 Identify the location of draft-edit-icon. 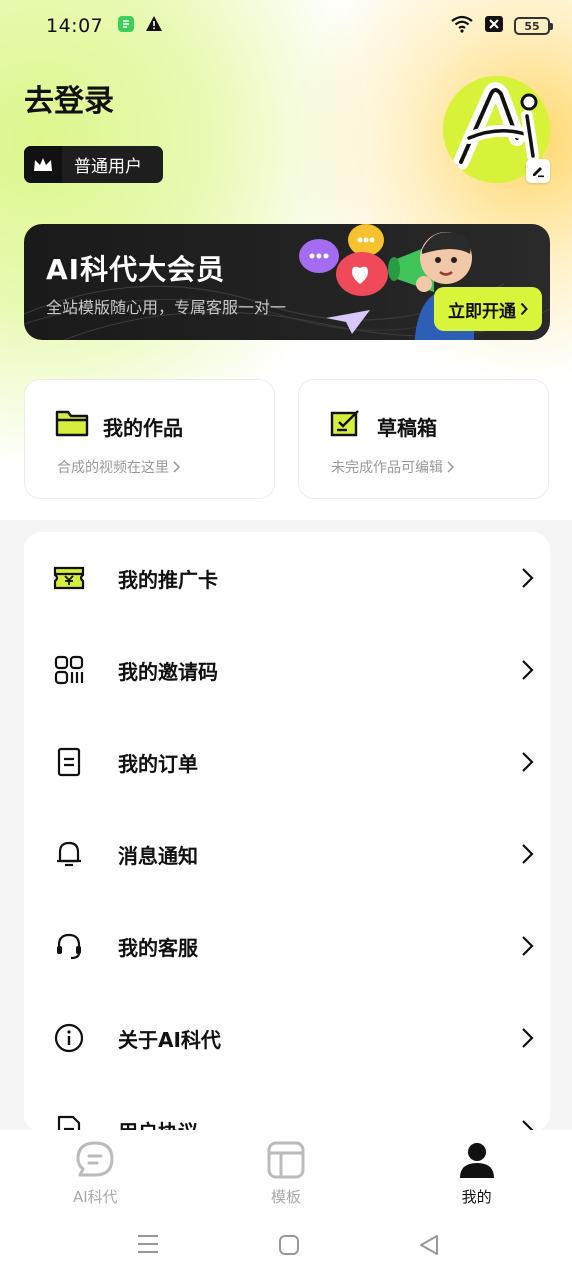
(344, 423).